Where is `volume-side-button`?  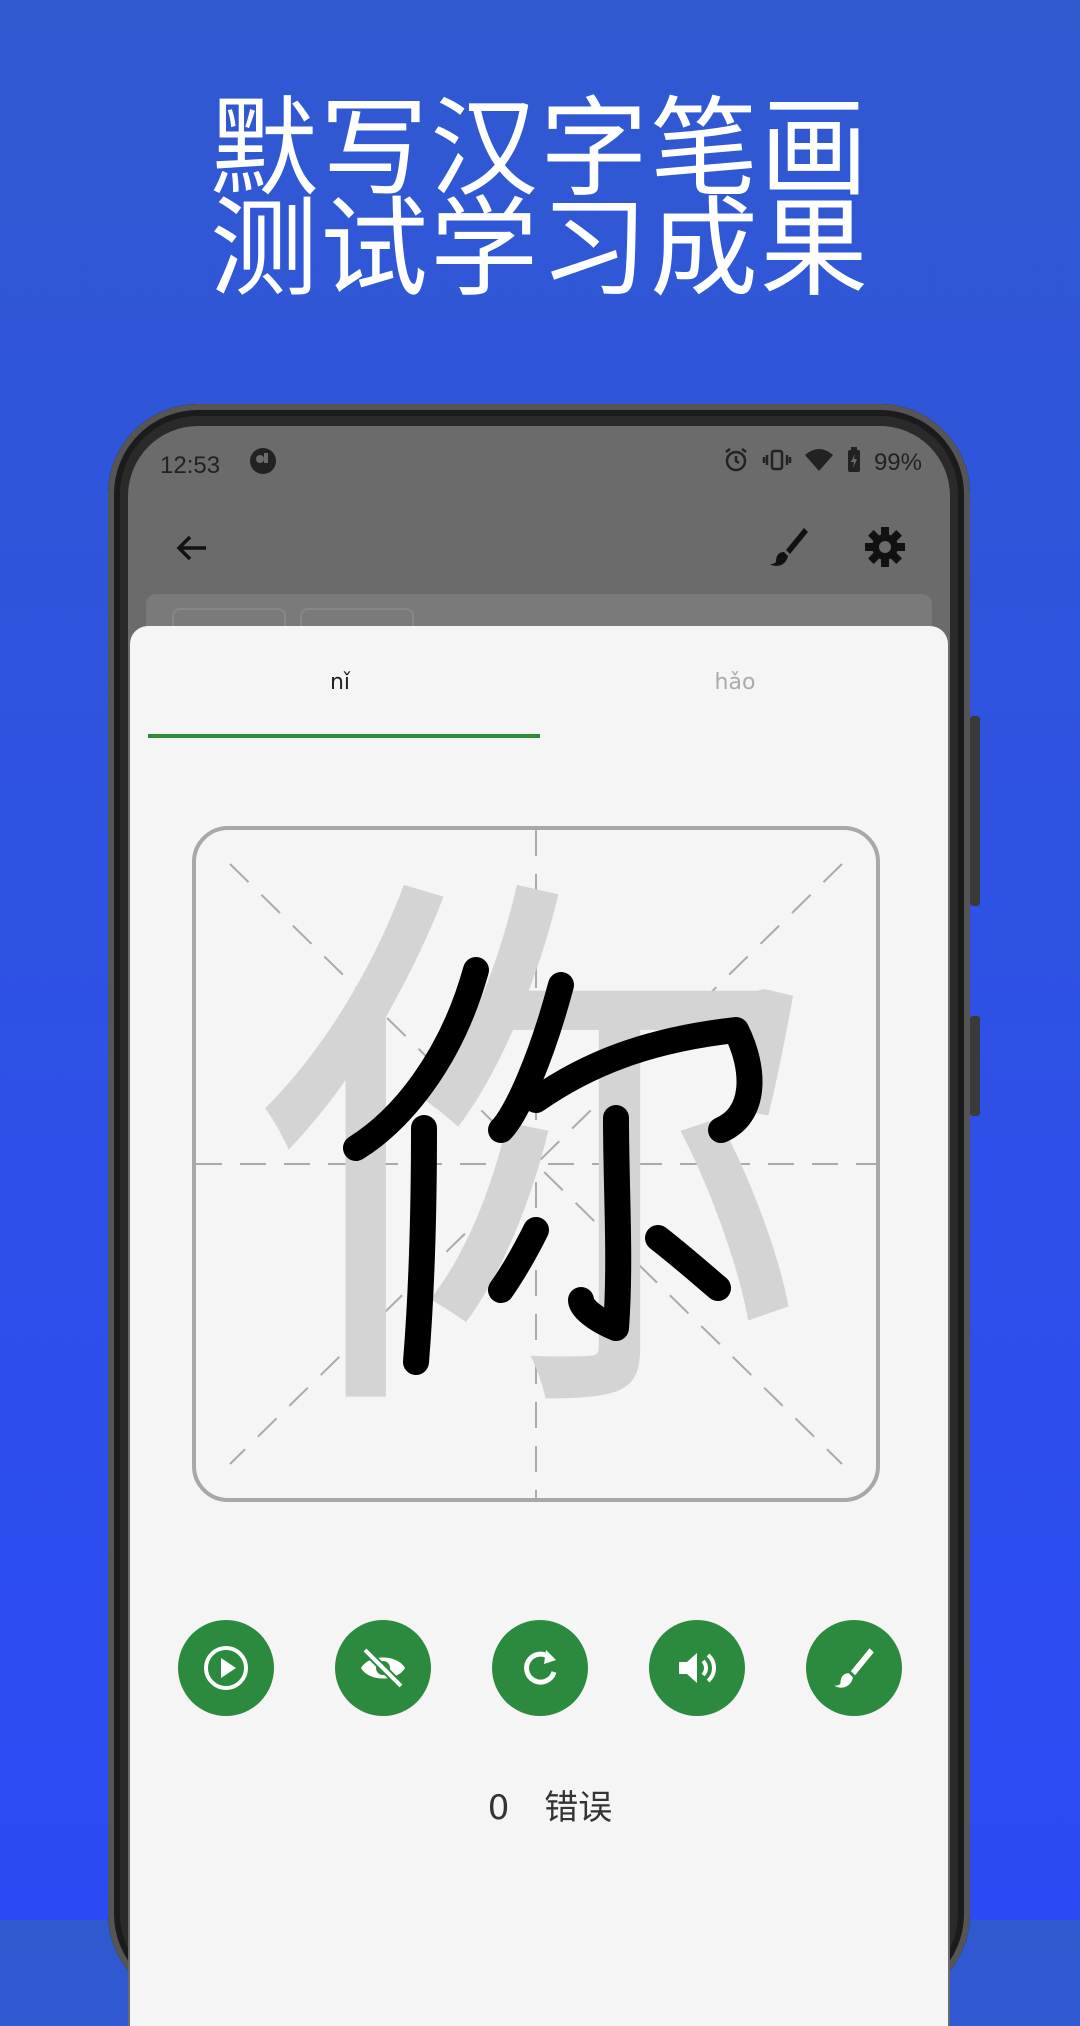 volume-side-button is located at coordinates (975, 811).